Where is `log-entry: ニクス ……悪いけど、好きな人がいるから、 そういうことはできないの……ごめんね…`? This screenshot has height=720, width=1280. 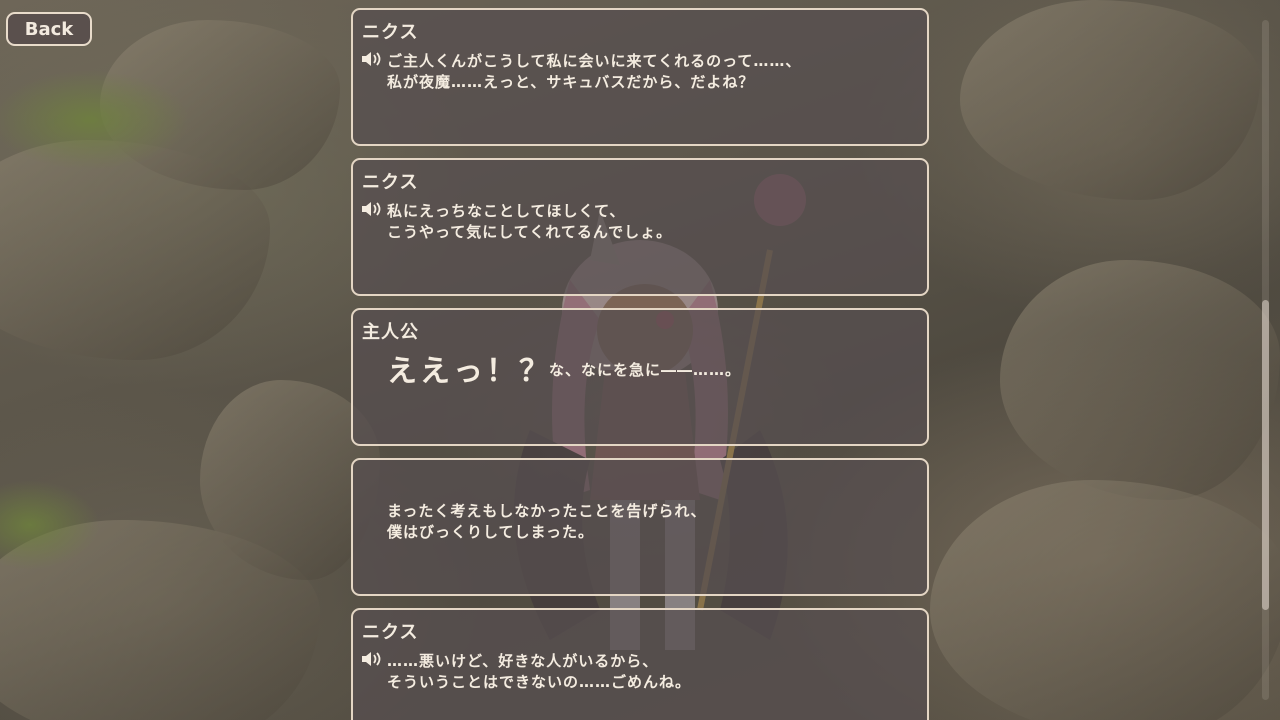
log-entry: ニクス ……悪いけど、好きな人がいるから、 そういうことはできないの……ごめんね… is located at coordinates (640, 664).